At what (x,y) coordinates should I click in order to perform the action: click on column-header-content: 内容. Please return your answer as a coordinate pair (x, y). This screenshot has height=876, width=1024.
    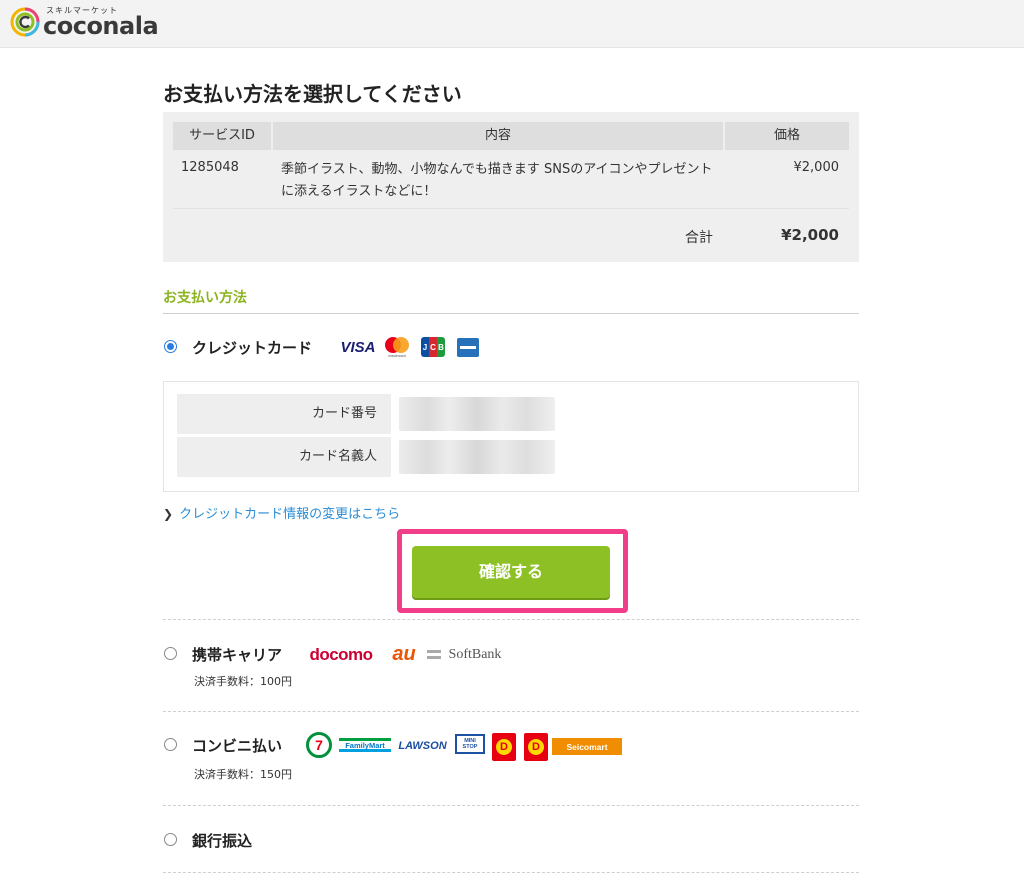
    Looking at the image, I should click on (498, 136).